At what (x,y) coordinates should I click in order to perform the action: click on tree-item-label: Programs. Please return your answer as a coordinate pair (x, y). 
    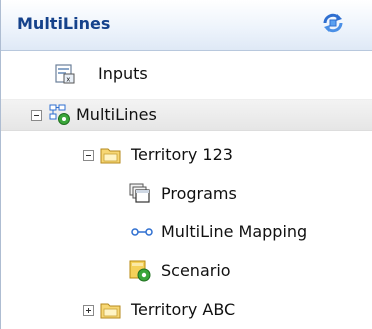
    Looking at the image, I should click on (199, 193).